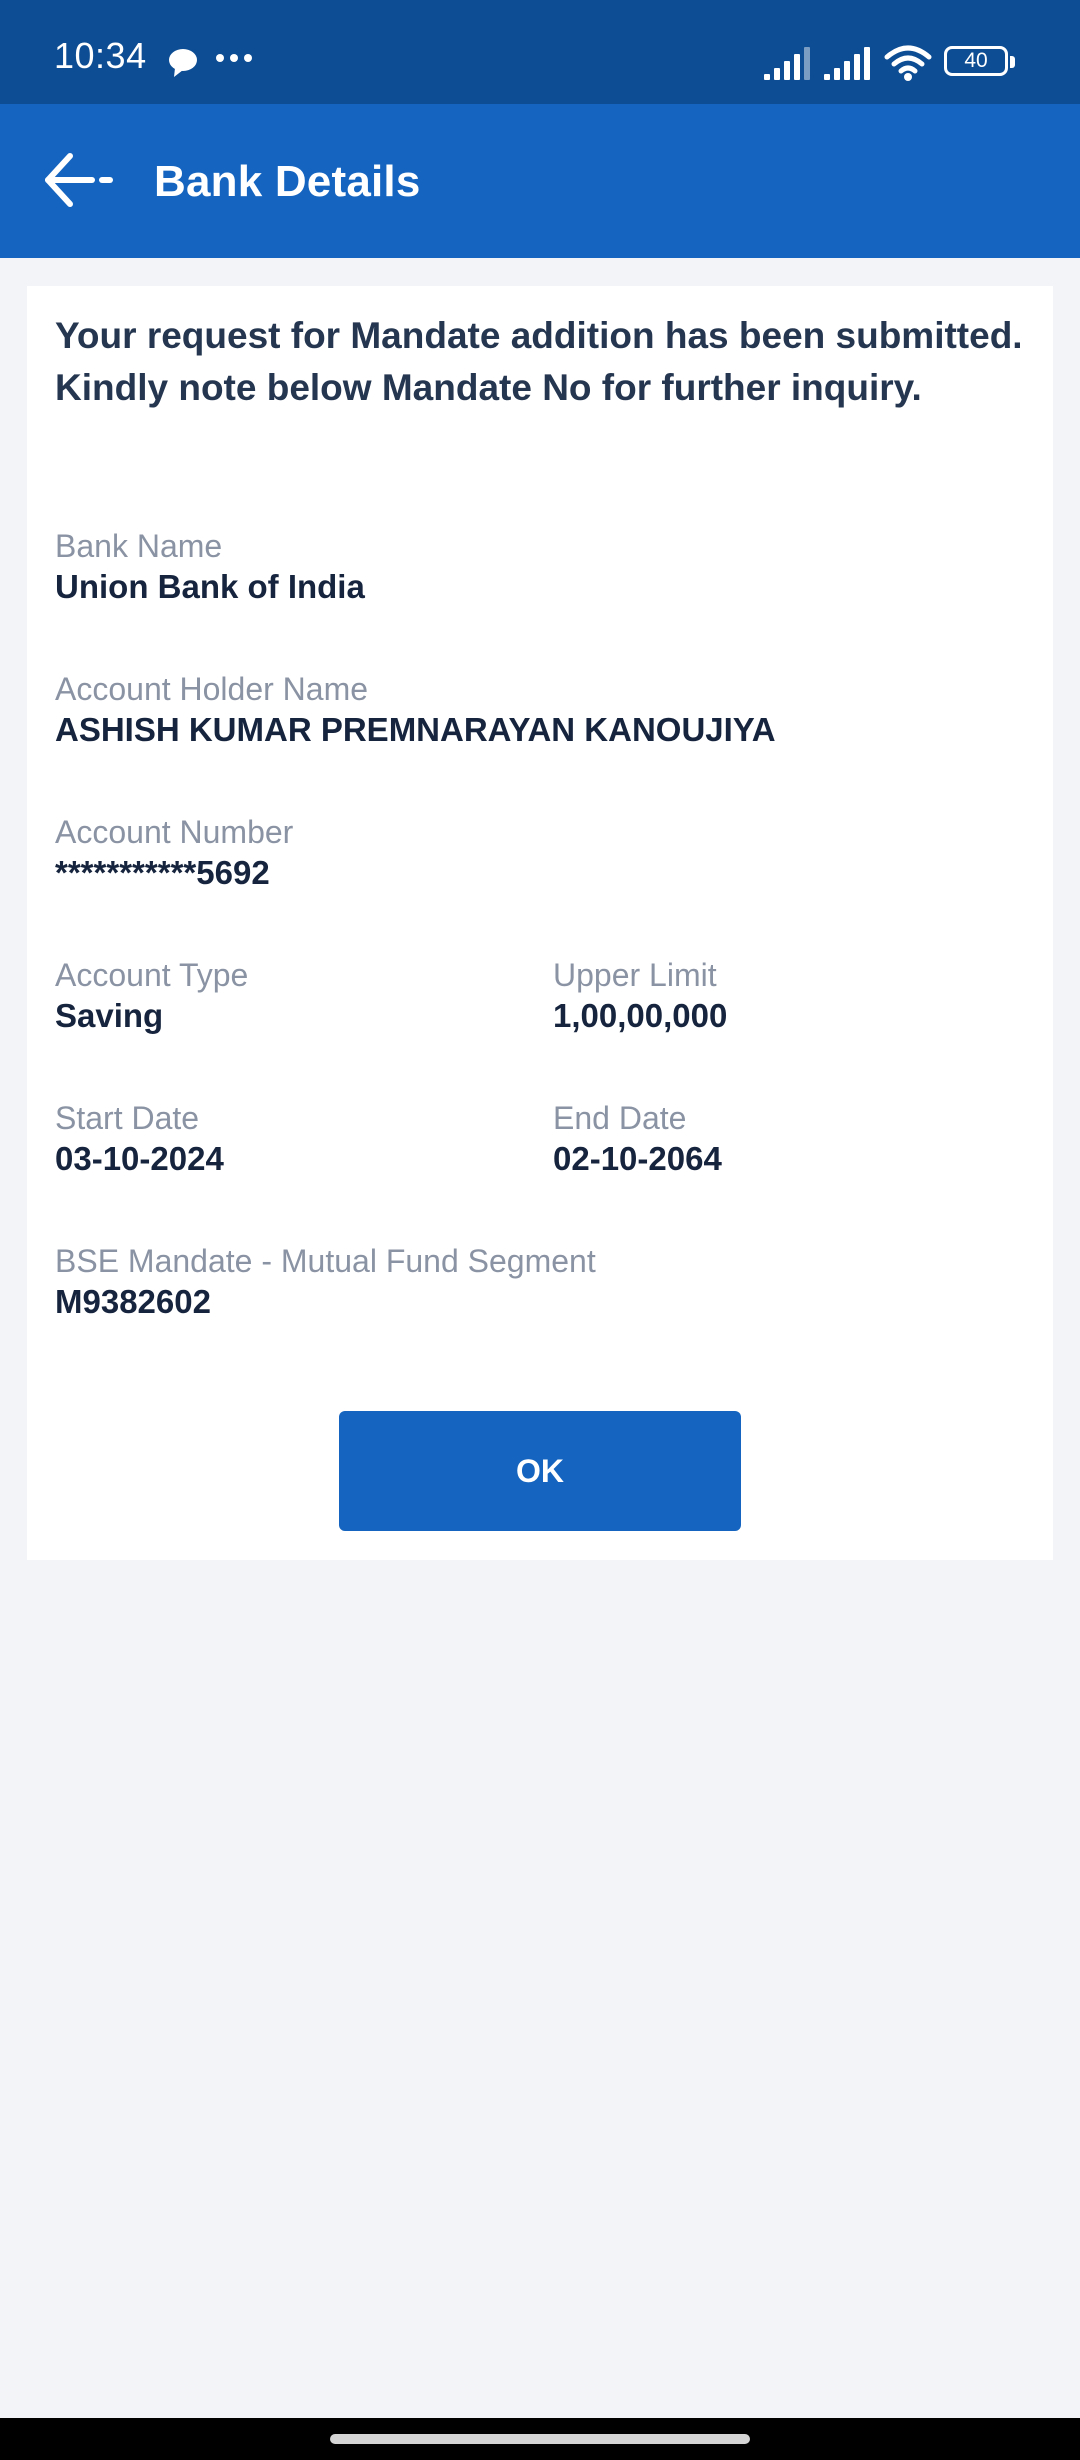 This screenshot has width=1080, height=2460. I want to click on account-number-value: ***********5692, so click(162, 872).